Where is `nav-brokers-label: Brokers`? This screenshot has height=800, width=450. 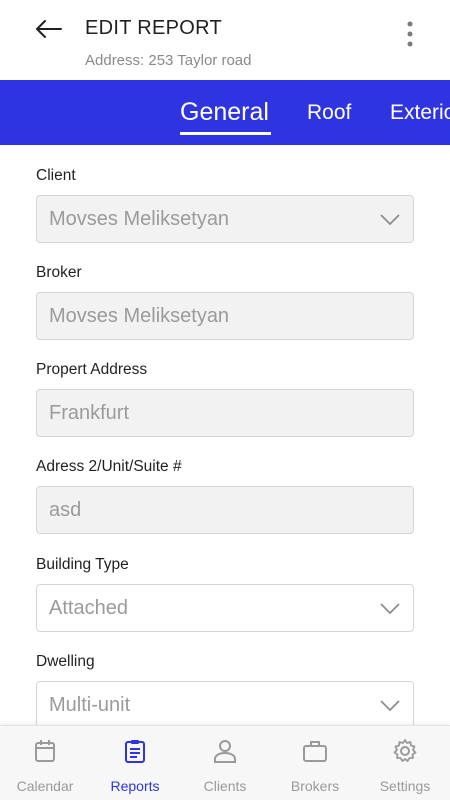
nav-brokers-label: Brokers is located at coordinates (315, 786).